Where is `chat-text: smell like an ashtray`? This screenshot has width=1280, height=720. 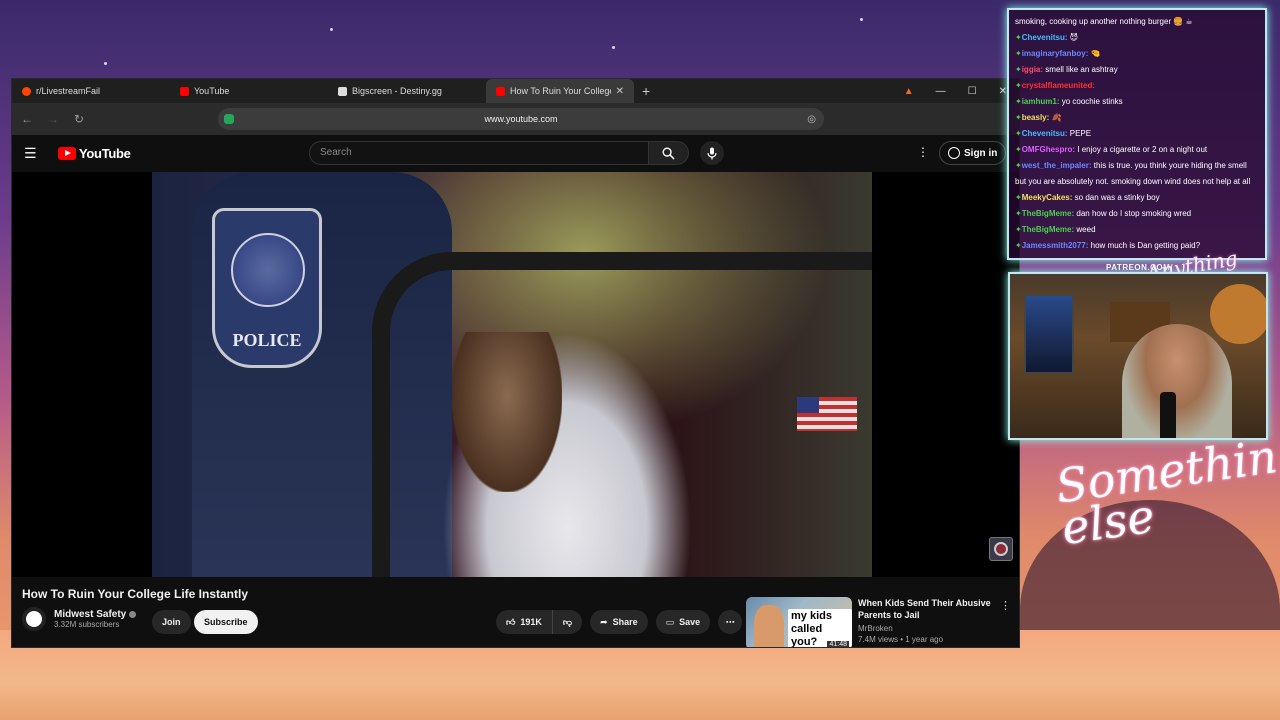
chat-text: smell like an ashtray is located at coordinates (1081, 69).